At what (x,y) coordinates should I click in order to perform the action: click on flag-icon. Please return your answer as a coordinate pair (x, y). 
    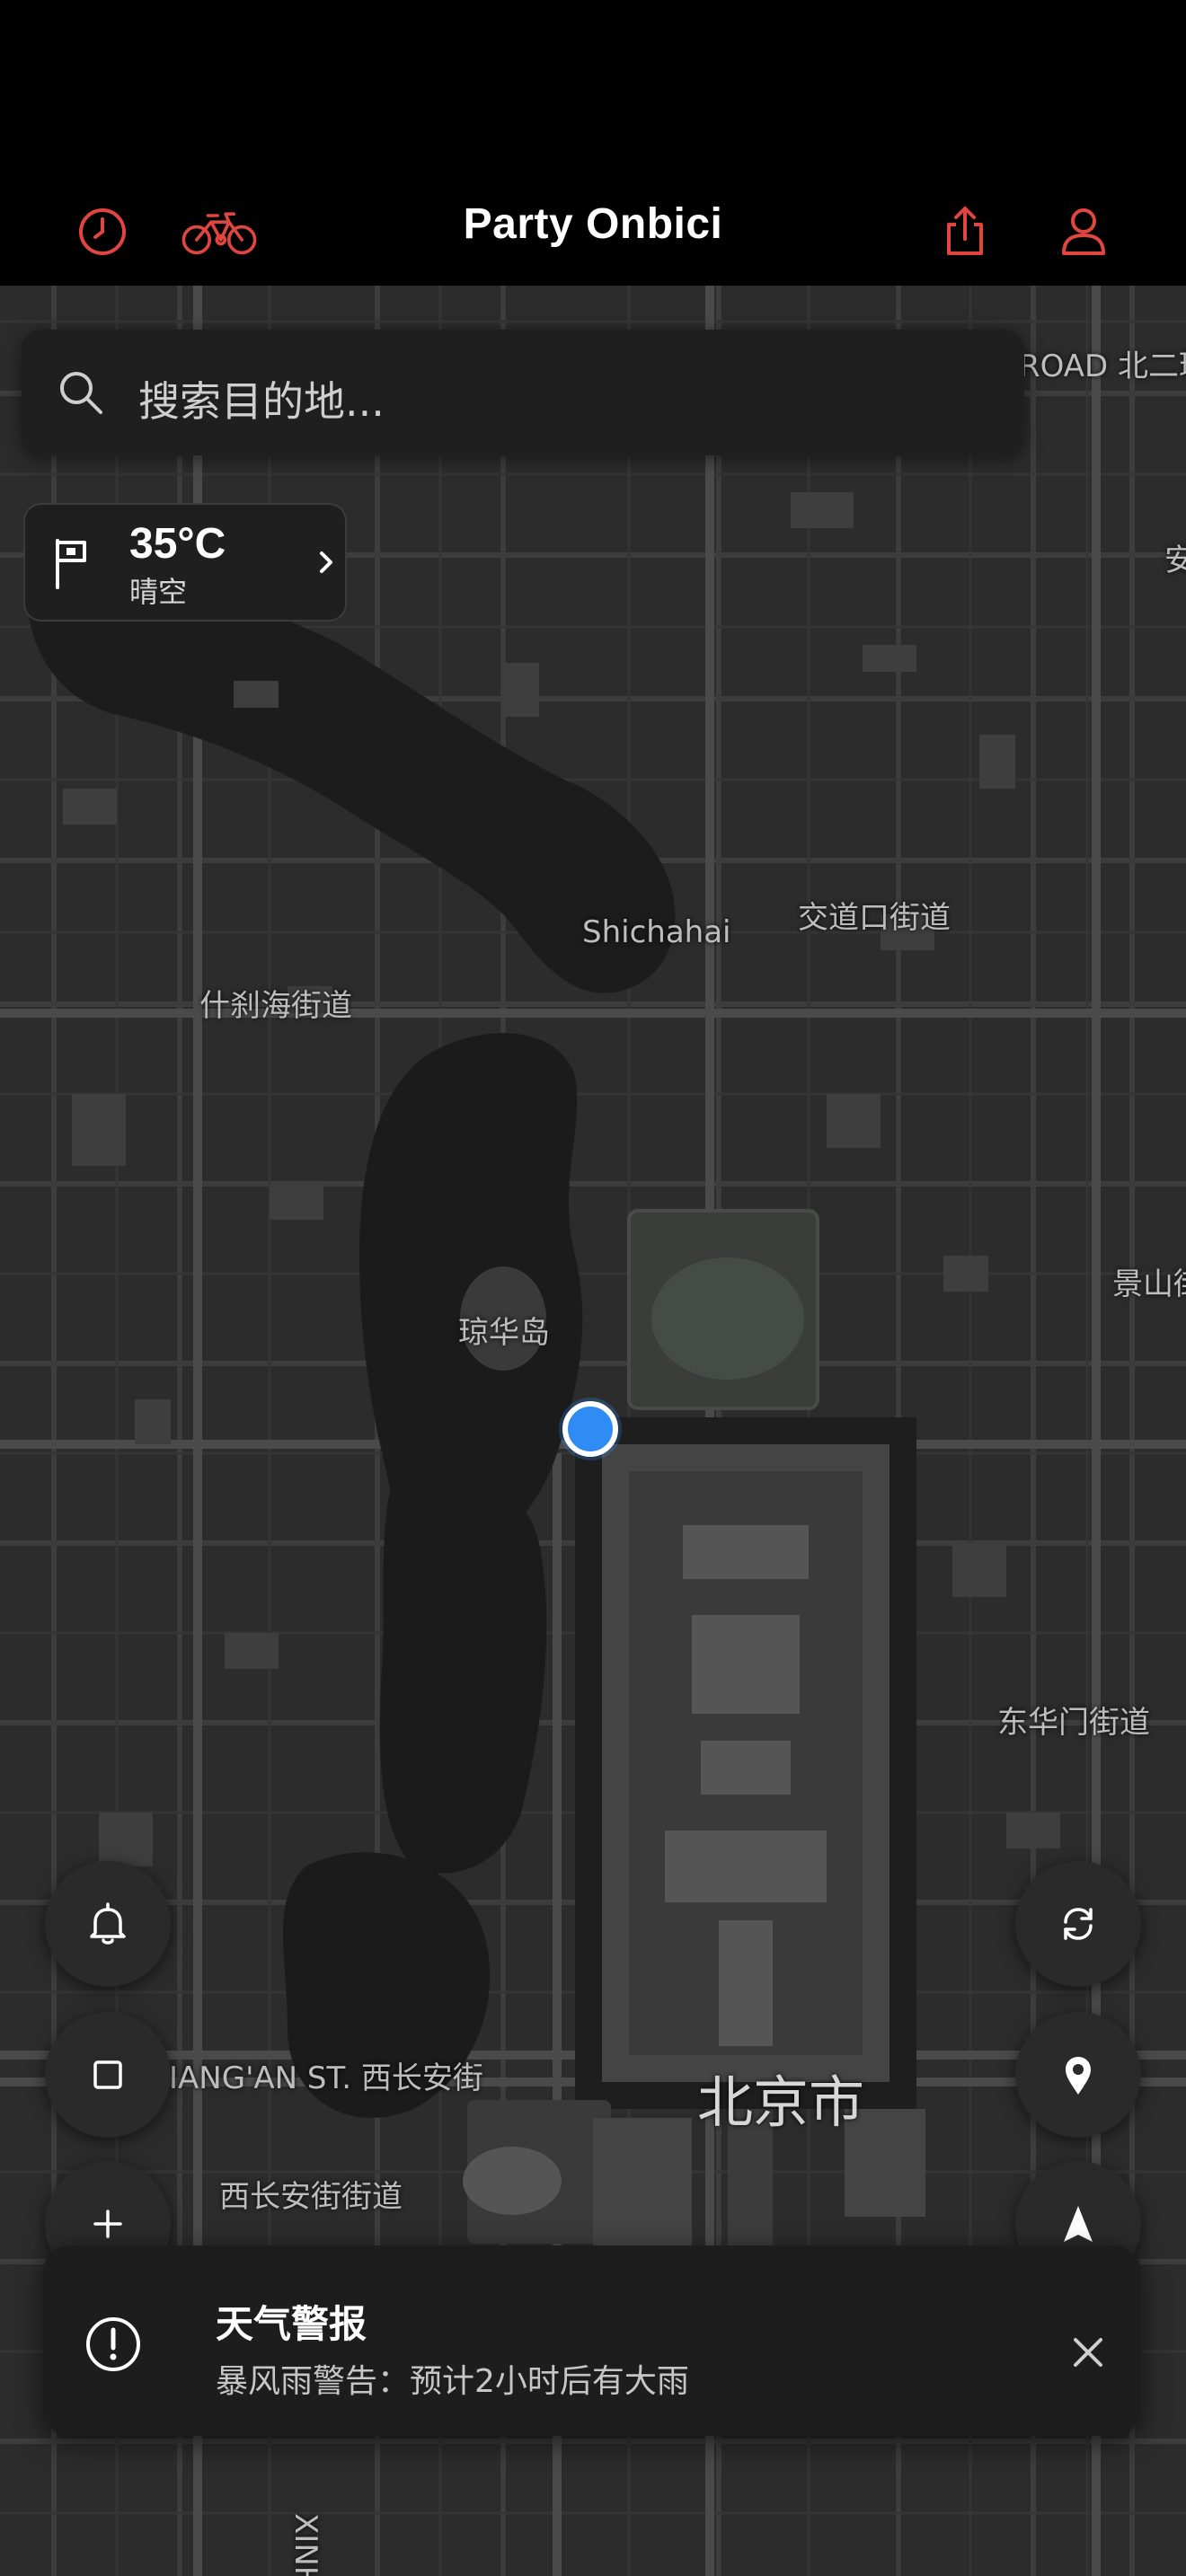
    Looking at the image, I should click on (71, 564).